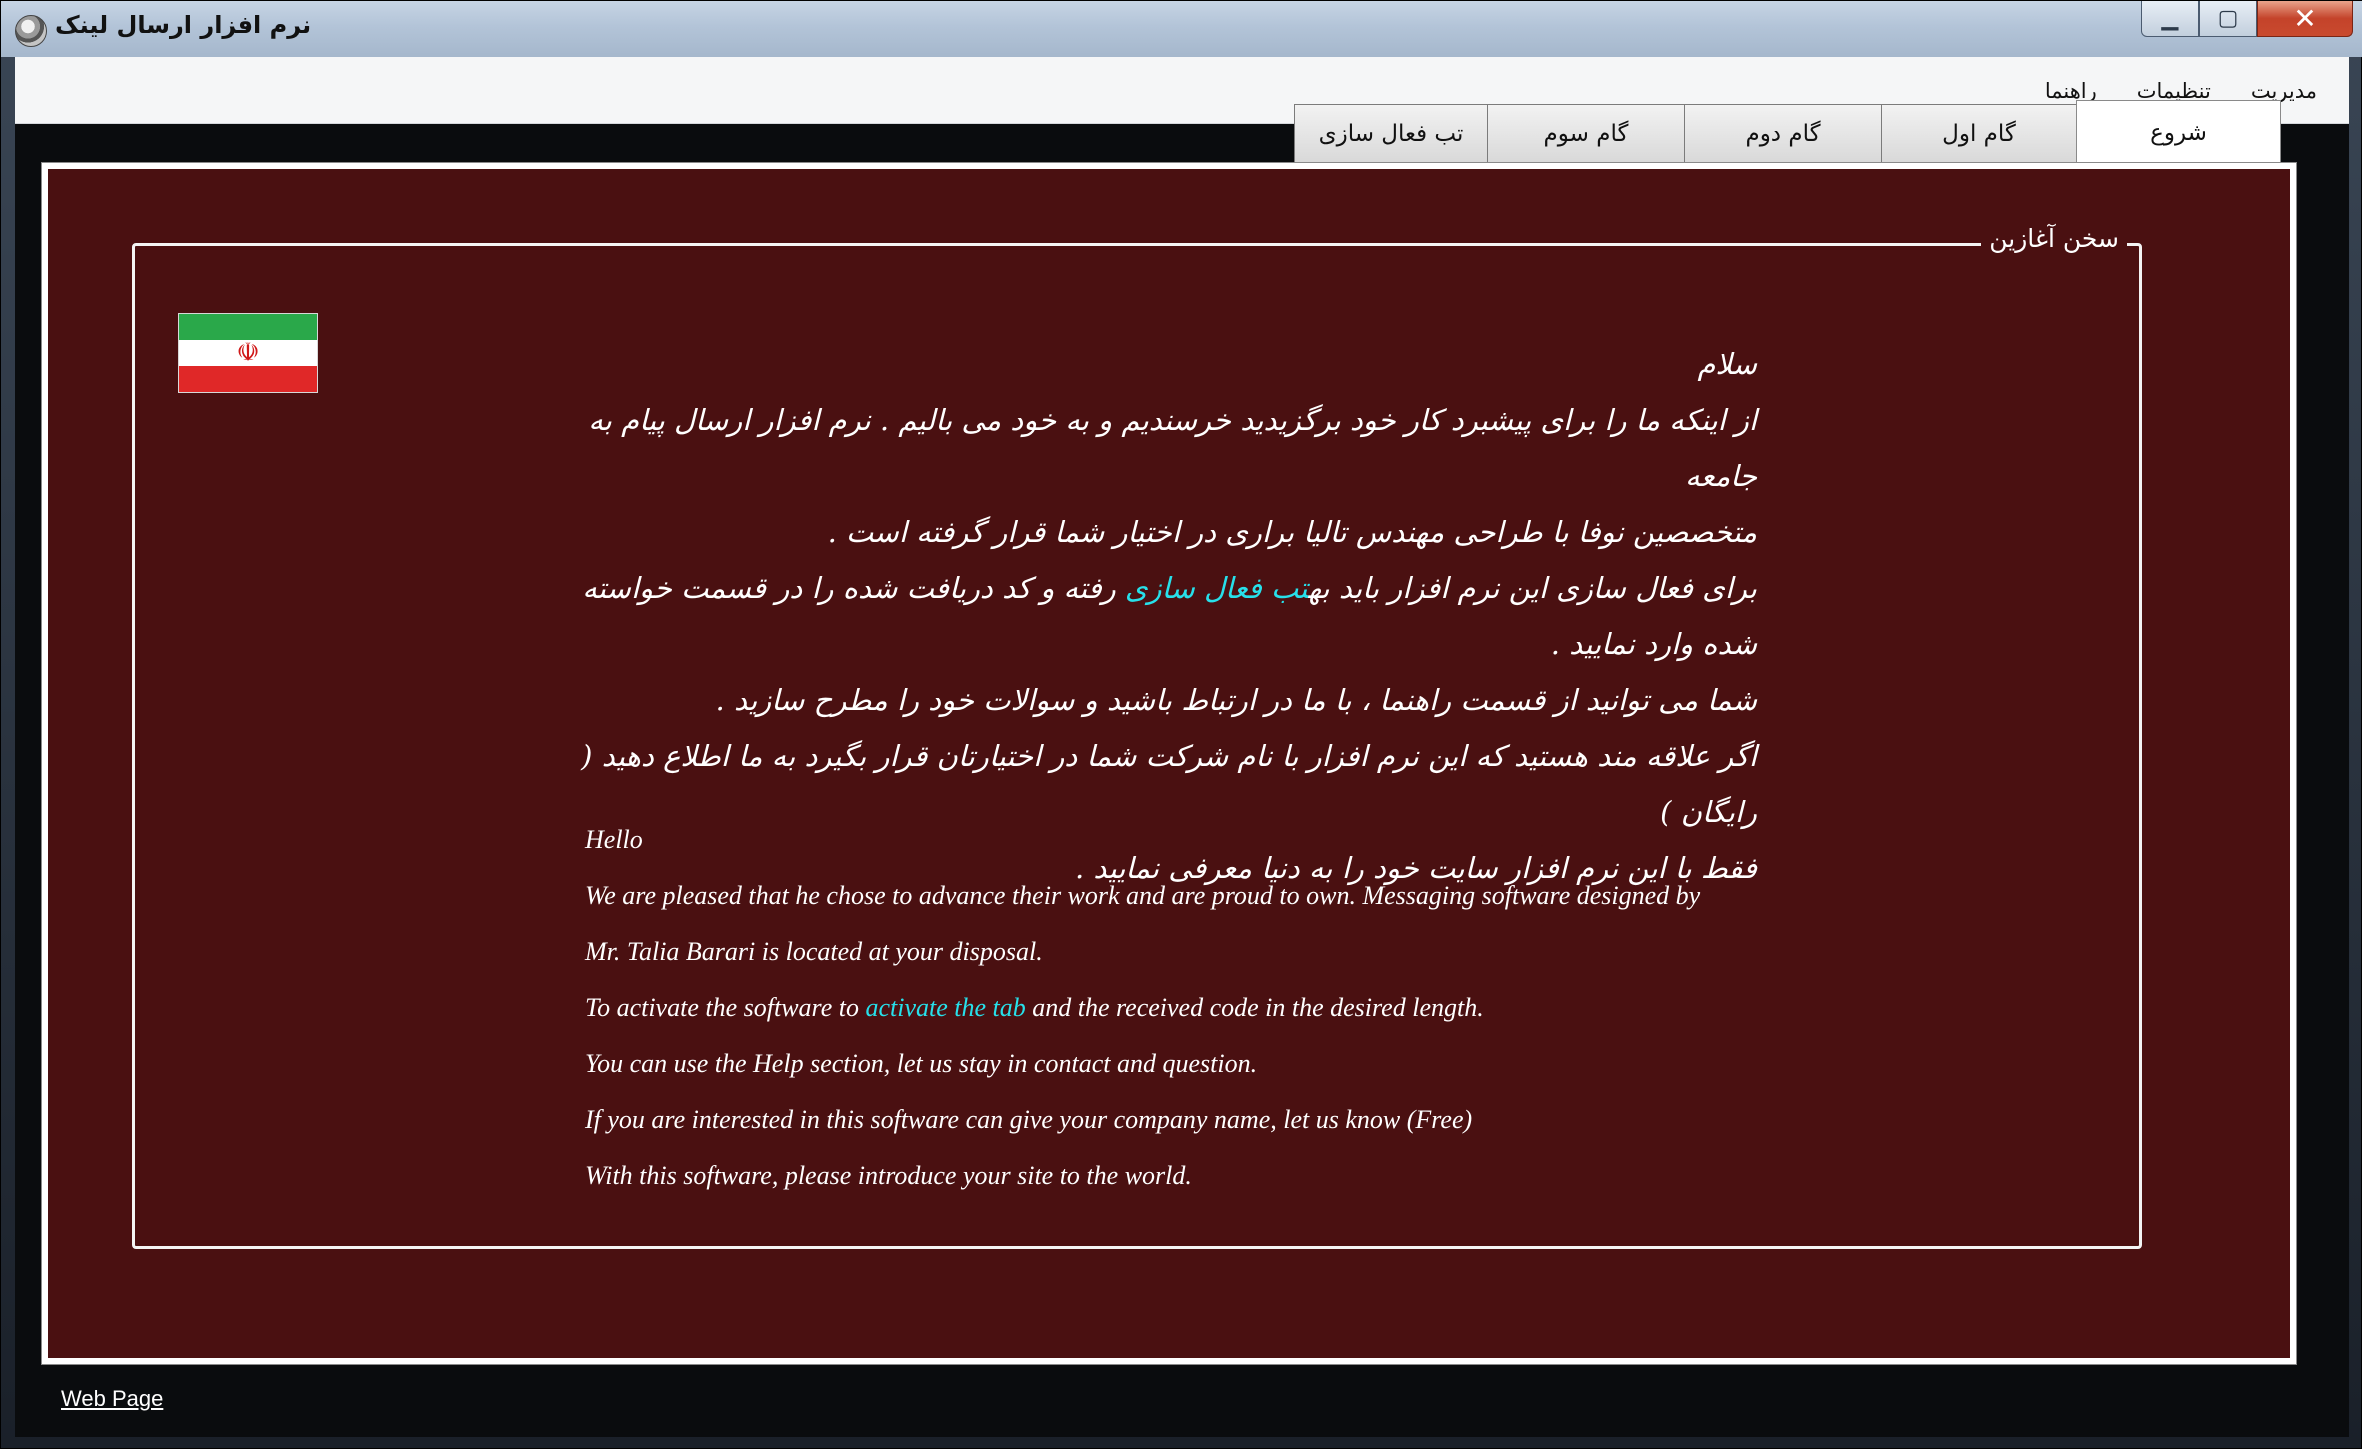 The image size is (2362, 1449). What do you see at coordinates (31, 31) in the screenshot?
I see `app-icon` at bounding box center [31, 31].